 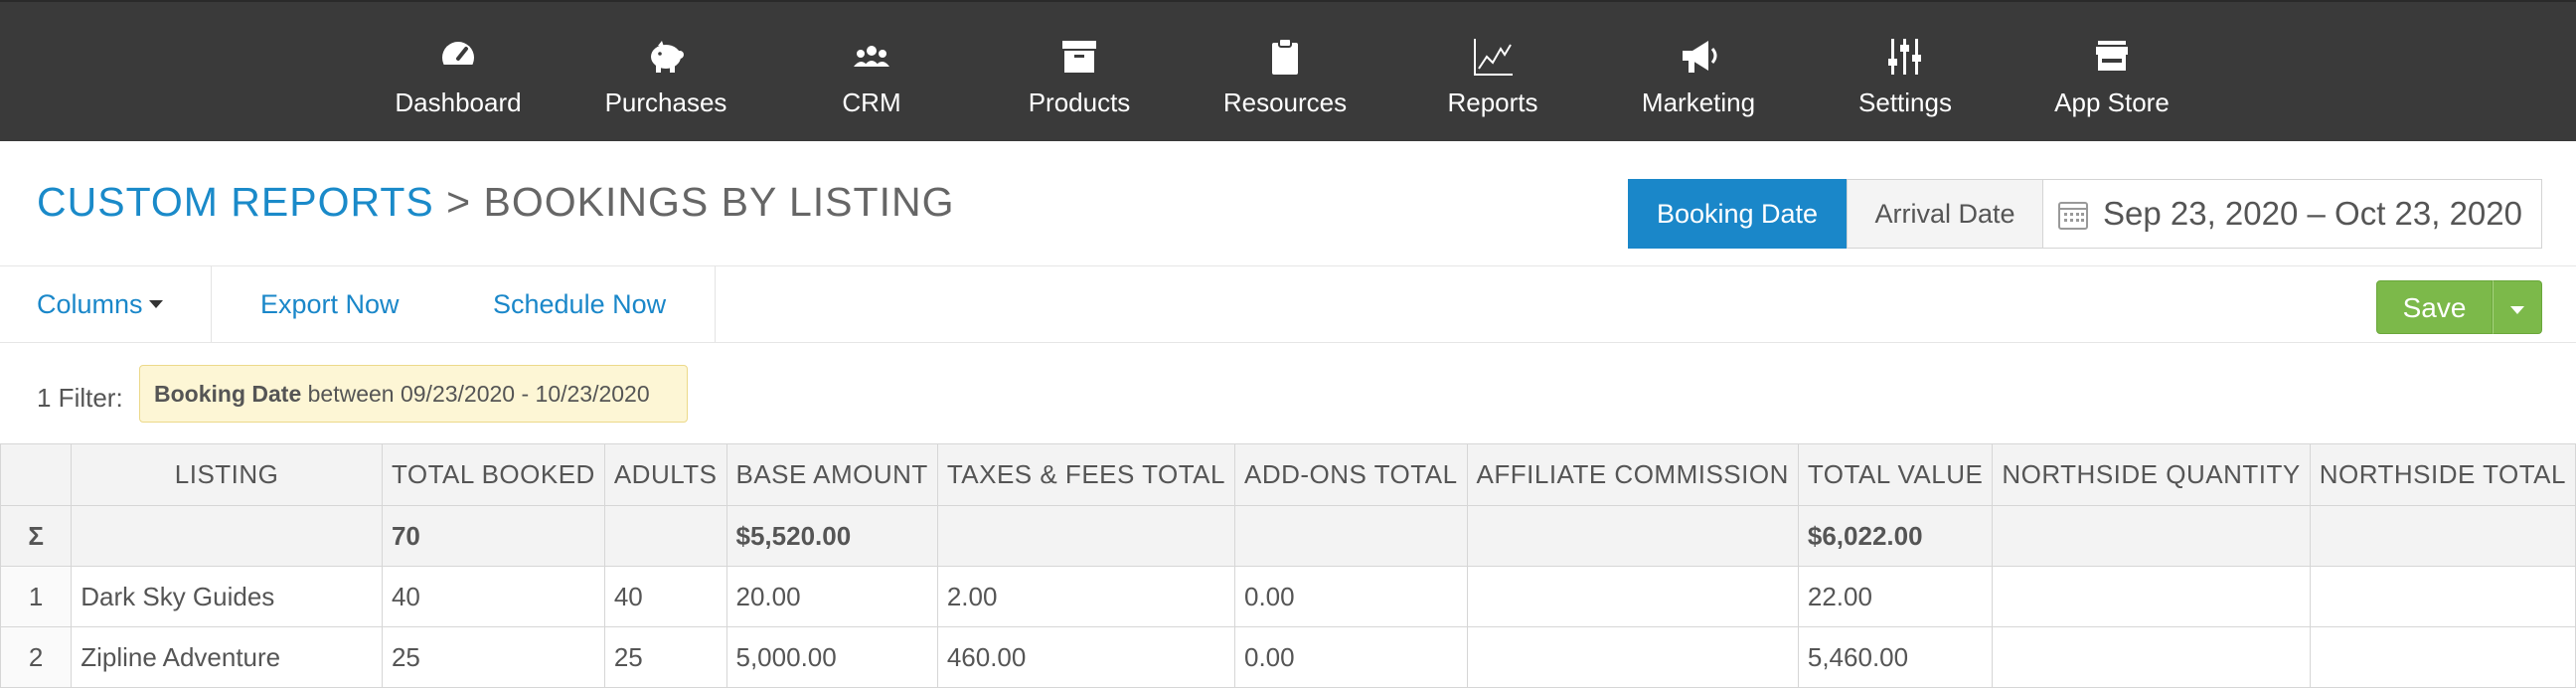 I want to click on nav-marketing: Marketing, so click(x=1698, y=72).